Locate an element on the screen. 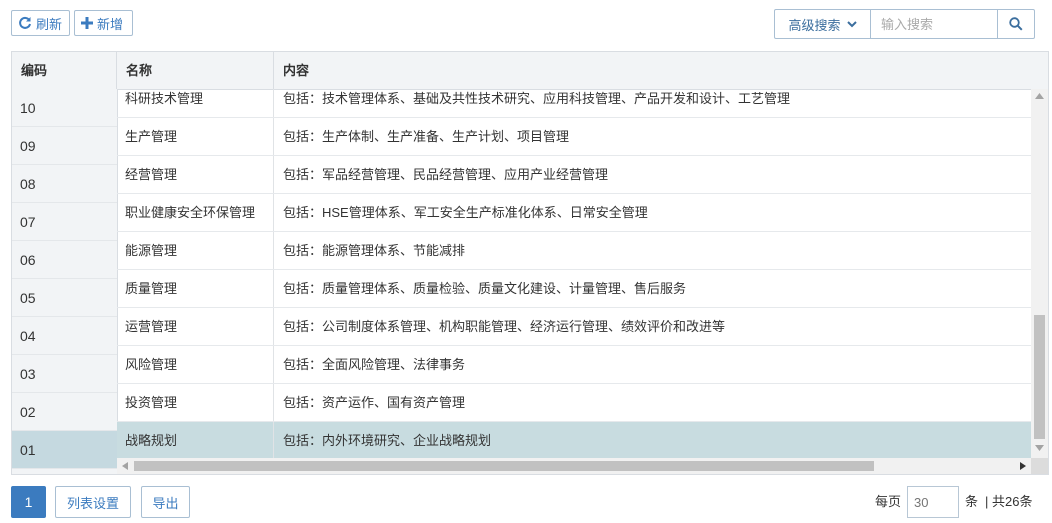 The width and height of the screenshot is (1052, 523). row-code: 09 is located at coordinates (64, 146).